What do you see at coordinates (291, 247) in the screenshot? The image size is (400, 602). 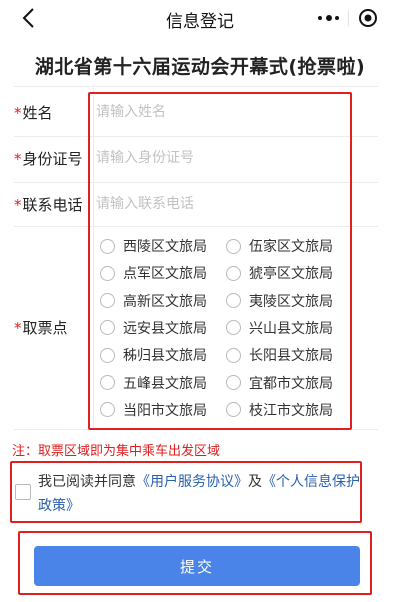 I see `pickup-option-label: 伍家区文旅局` at bounding box center [291, 247].